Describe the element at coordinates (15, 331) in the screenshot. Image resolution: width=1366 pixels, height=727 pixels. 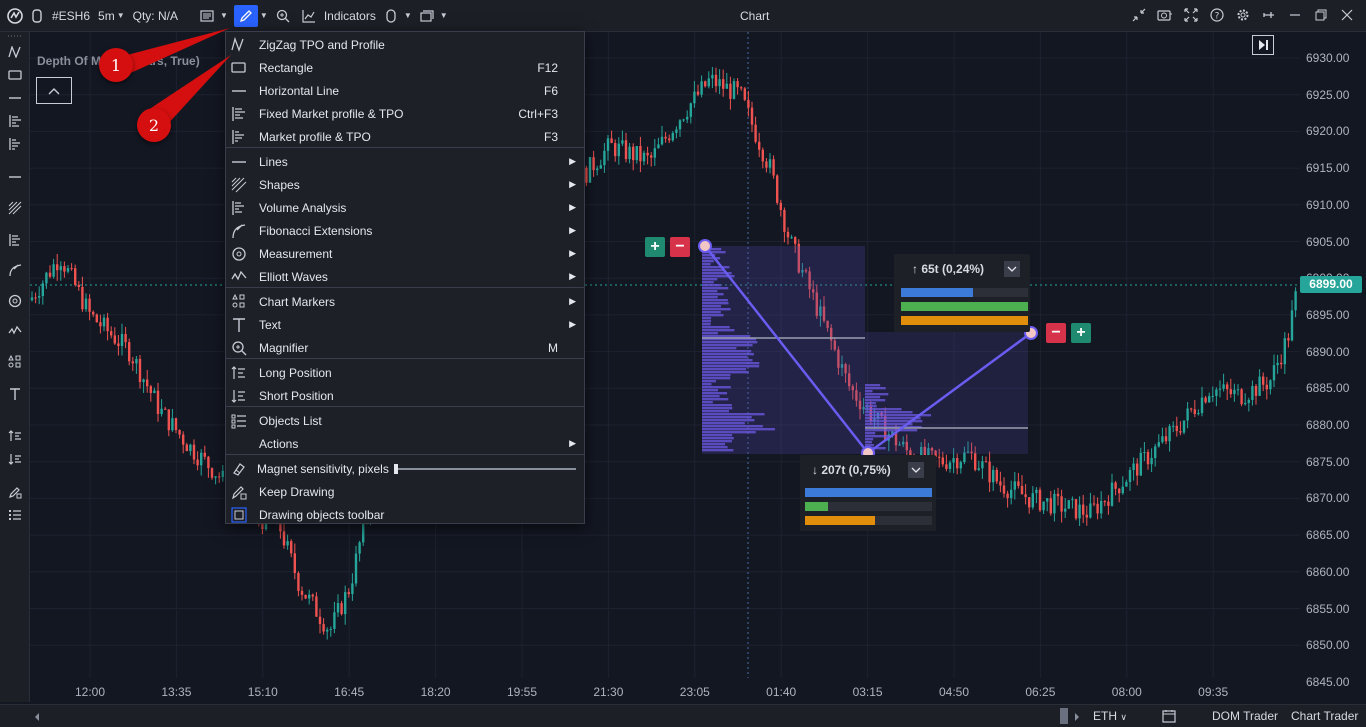
I see `elliott-waves-icon` at that location.